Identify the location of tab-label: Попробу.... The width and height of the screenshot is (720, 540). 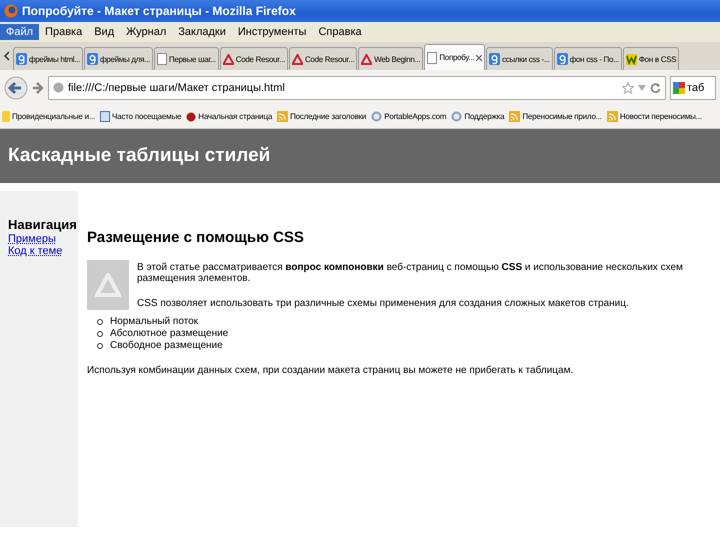
(456, 57).